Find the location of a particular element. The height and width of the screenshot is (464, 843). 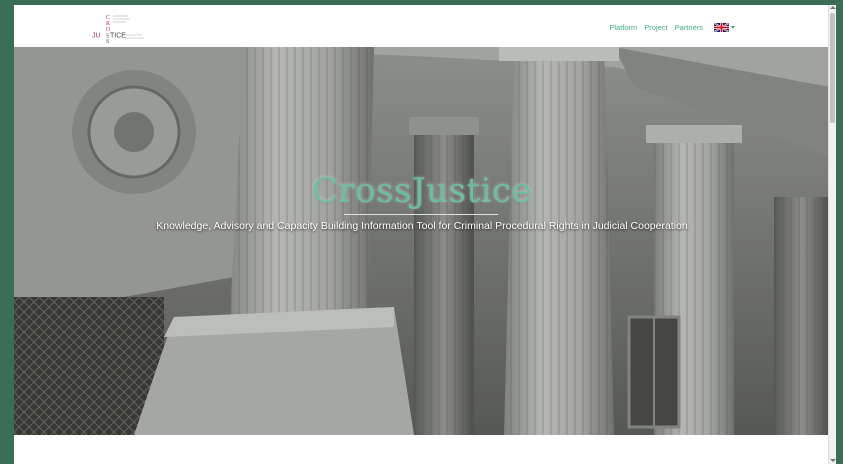

scroll-down-icon is located at coordinates (833, 460).